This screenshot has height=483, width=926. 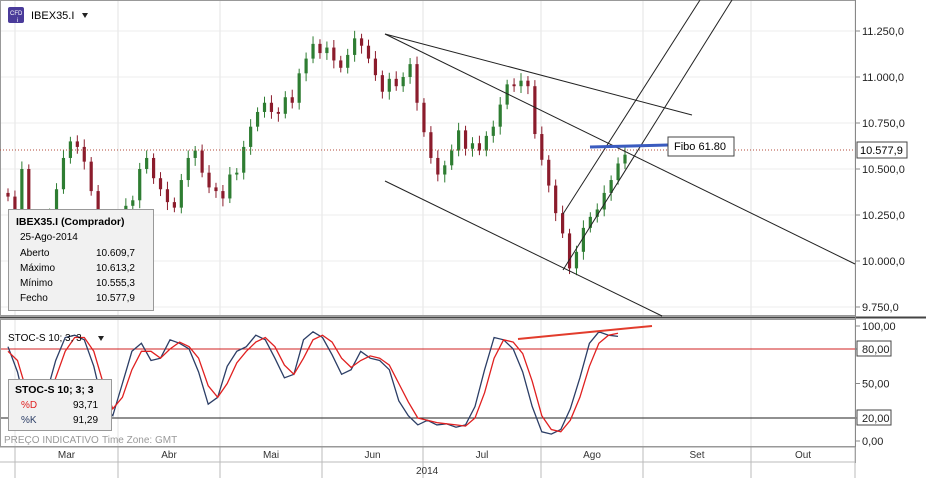 I want to click on indicator-label: STOC-S 10; 3; 3, so click(x=45, y=338).